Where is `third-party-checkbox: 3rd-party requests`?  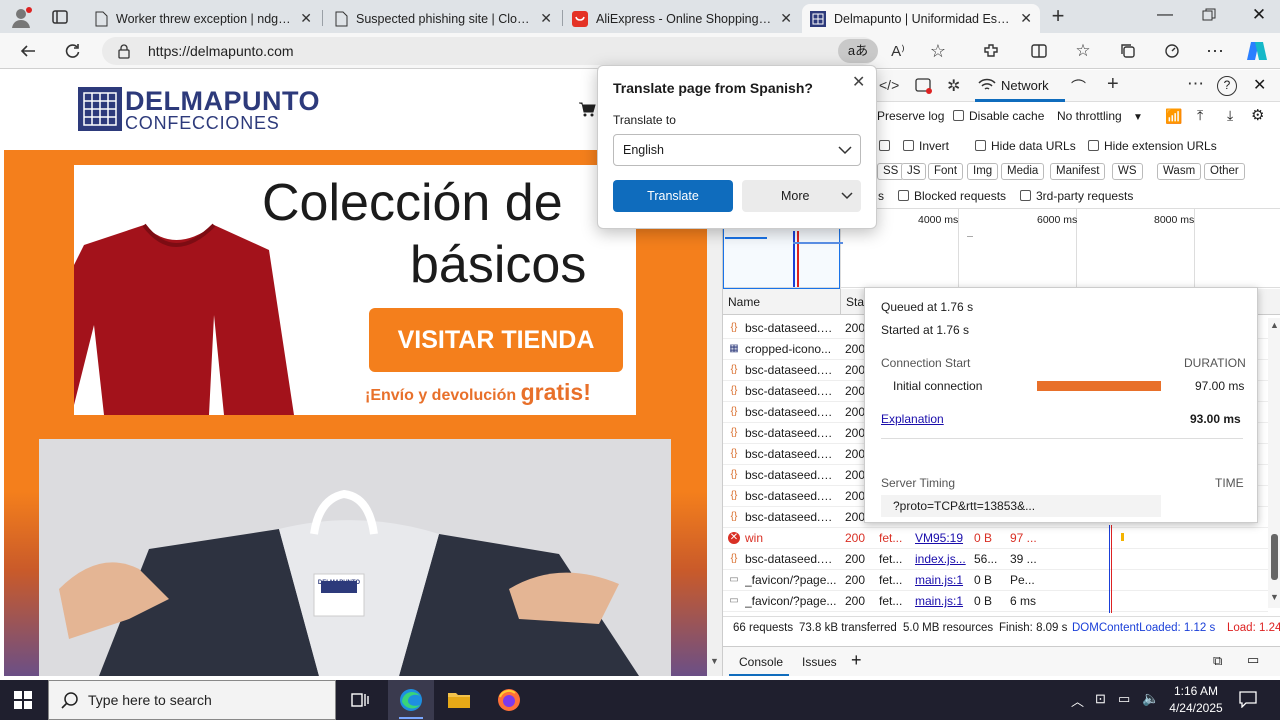 third-party-checkbox: 3rd-party requests is located at coordinates (1076, 196).